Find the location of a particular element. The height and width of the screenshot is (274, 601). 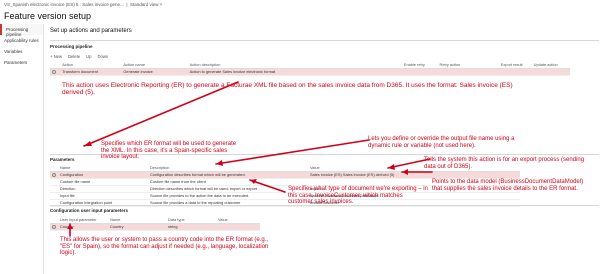

page-title: Feature version setup is located at coordinates (48, 16).